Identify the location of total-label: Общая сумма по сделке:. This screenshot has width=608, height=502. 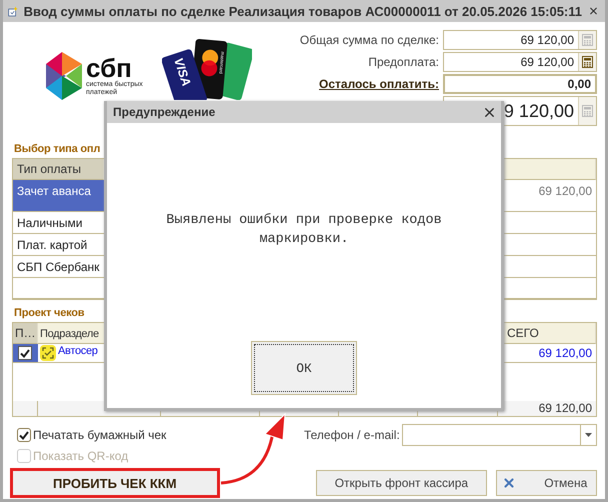
(369, 40).